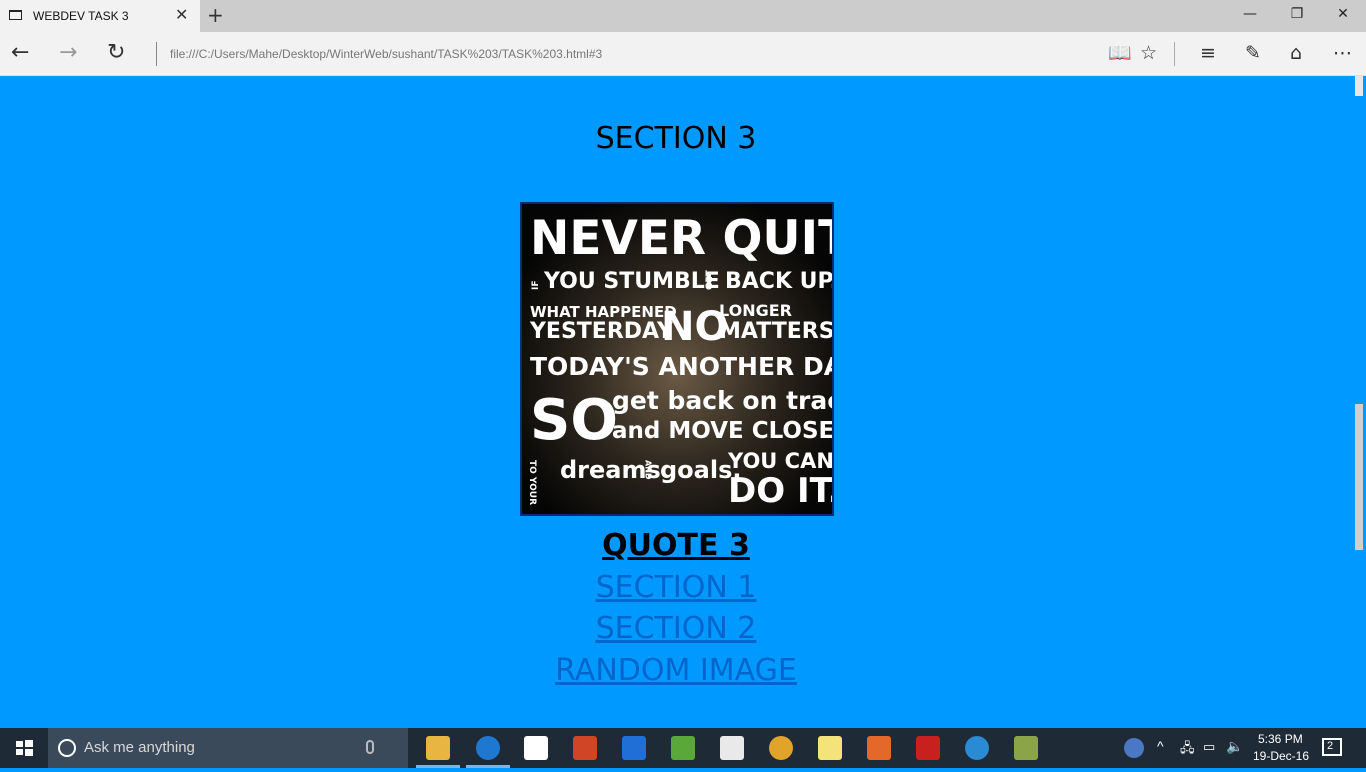 The image size is (1366, 772). Describe the element at coordinates (1342, 53) in the screenshot. I see `more-icon: ⋯` at that location.